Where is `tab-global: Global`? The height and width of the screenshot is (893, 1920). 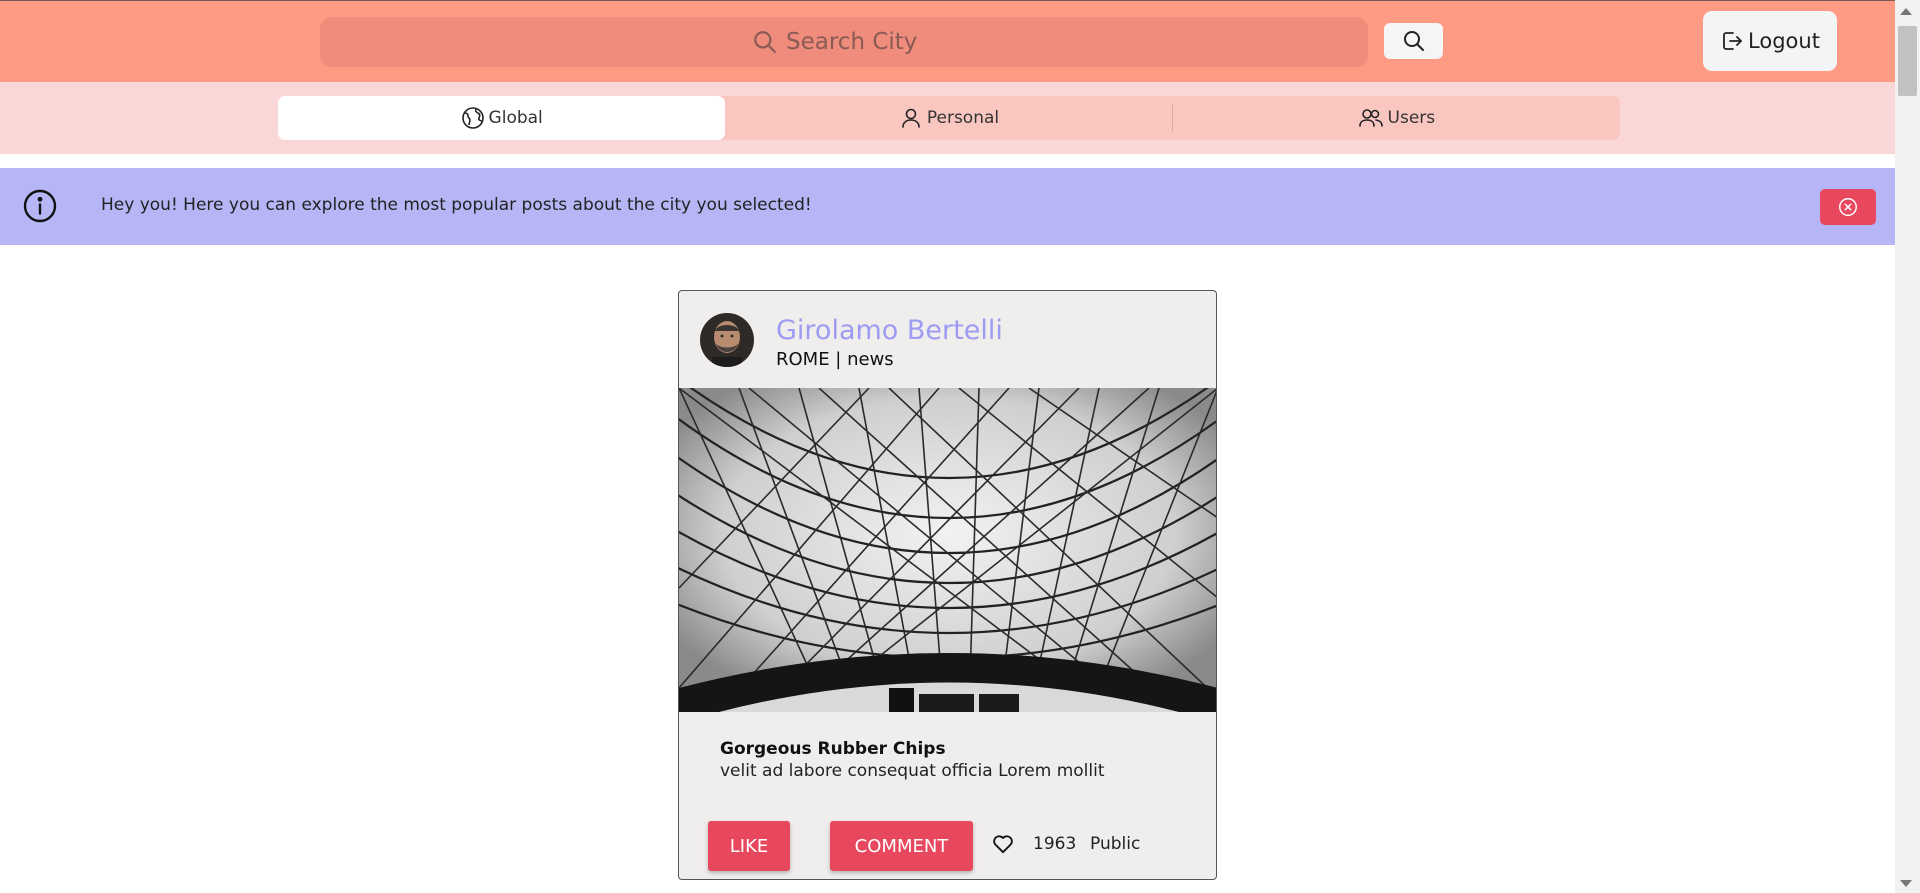 tab-global: Global is located at coordinates (502, 118).